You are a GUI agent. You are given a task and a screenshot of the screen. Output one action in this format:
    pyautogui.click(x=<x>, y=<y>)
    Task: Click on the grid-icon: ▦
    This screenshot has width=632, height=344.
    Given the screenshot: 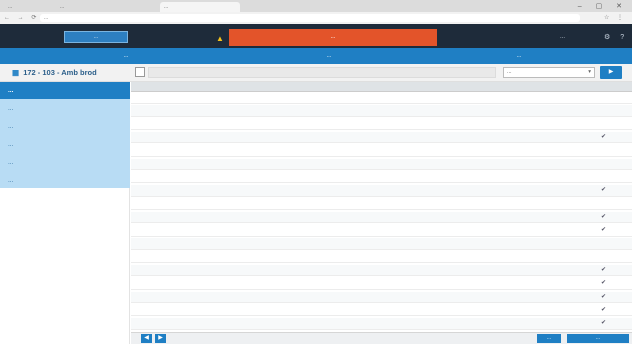 What is the action you would take?
    pyautogui.click(x=16, y=72)
    